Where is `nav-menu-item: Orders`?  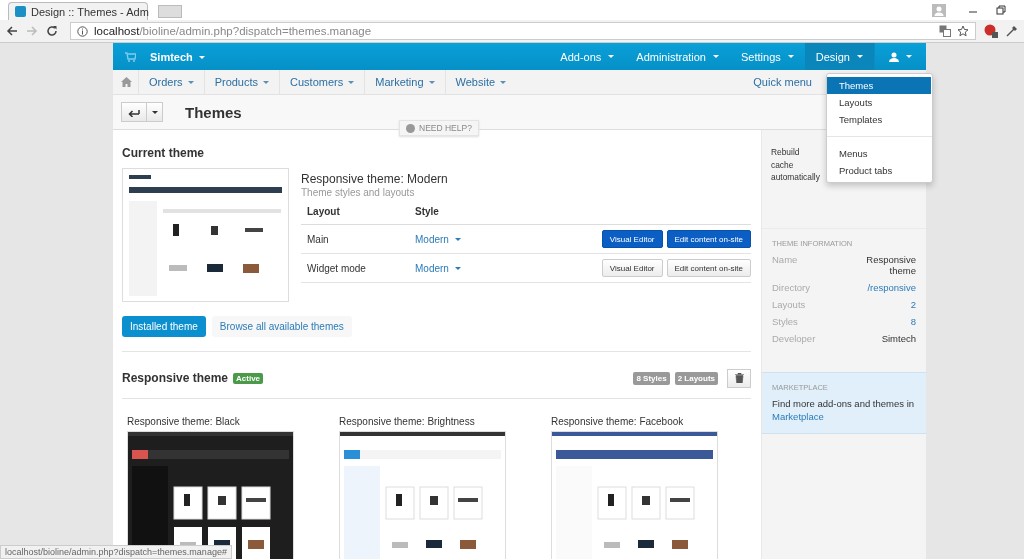
nav-menu-item: Orders is located at coordinates (171, 82).